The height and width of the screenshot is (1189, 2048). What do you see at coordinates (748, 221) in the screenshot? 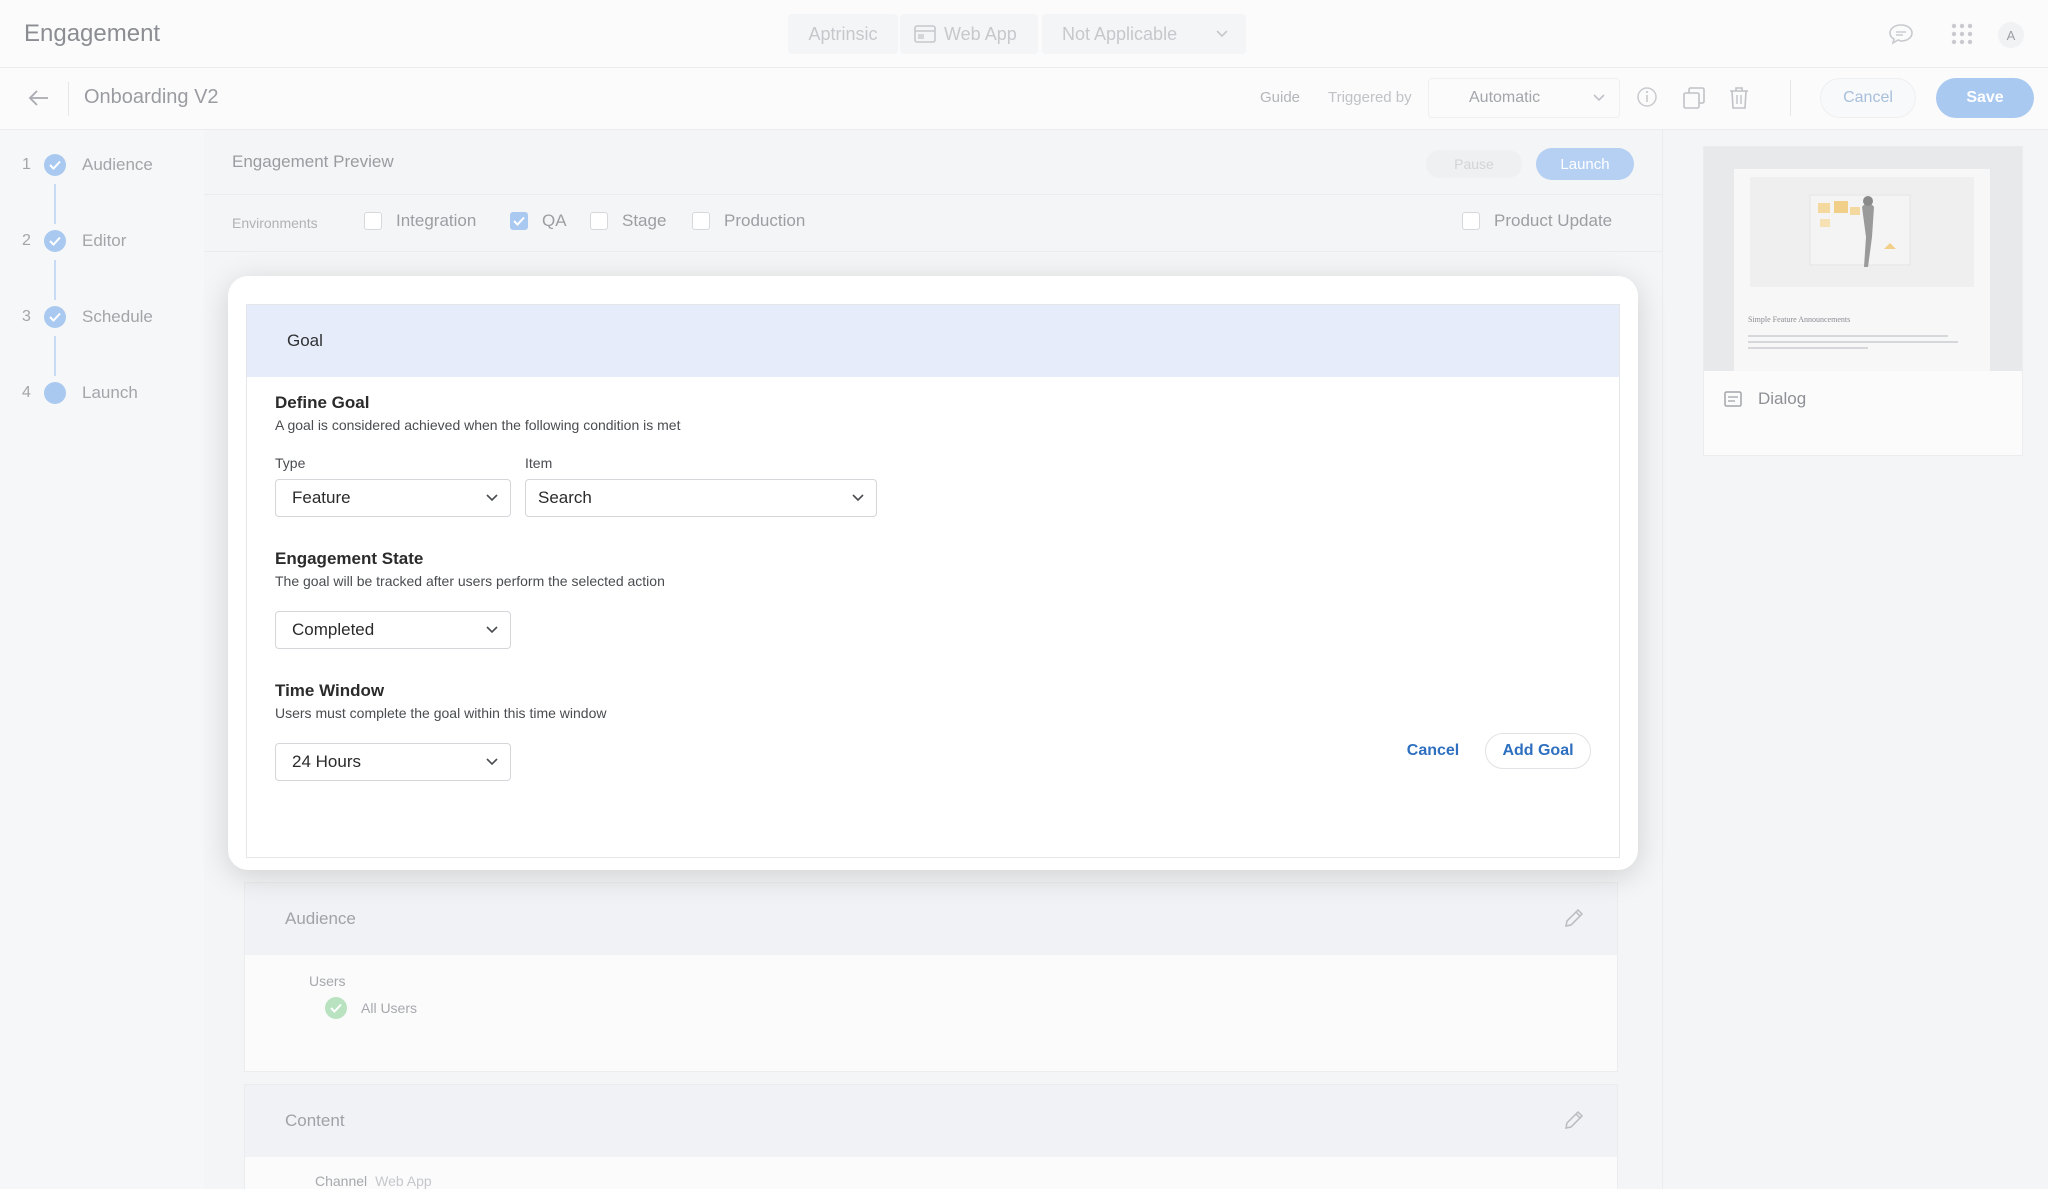
I see `env-production: Production` at bounding box center [748, 221].